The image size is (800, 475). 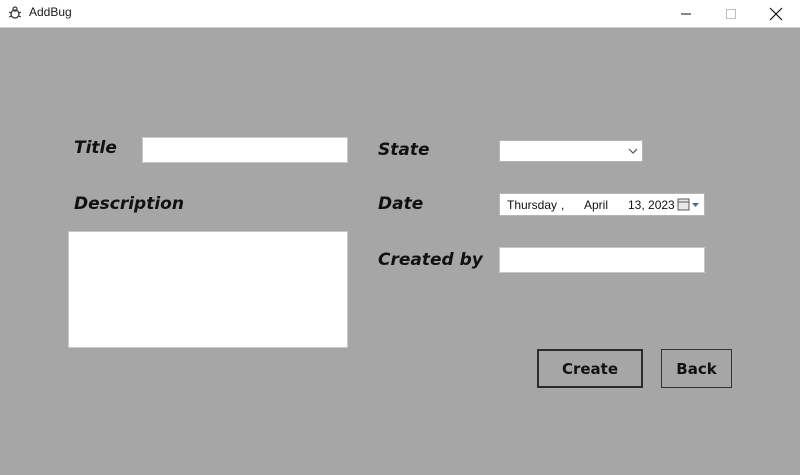 I want to click on back-button-label: Back, so click(x=696, y=368).